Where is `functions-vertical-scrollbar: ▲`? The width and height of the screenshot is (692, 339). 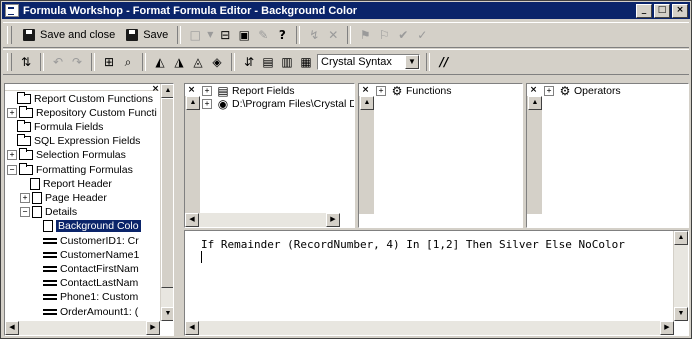 functions-vertical-scrollbar: ▲ is located at coordinates (366, 155).